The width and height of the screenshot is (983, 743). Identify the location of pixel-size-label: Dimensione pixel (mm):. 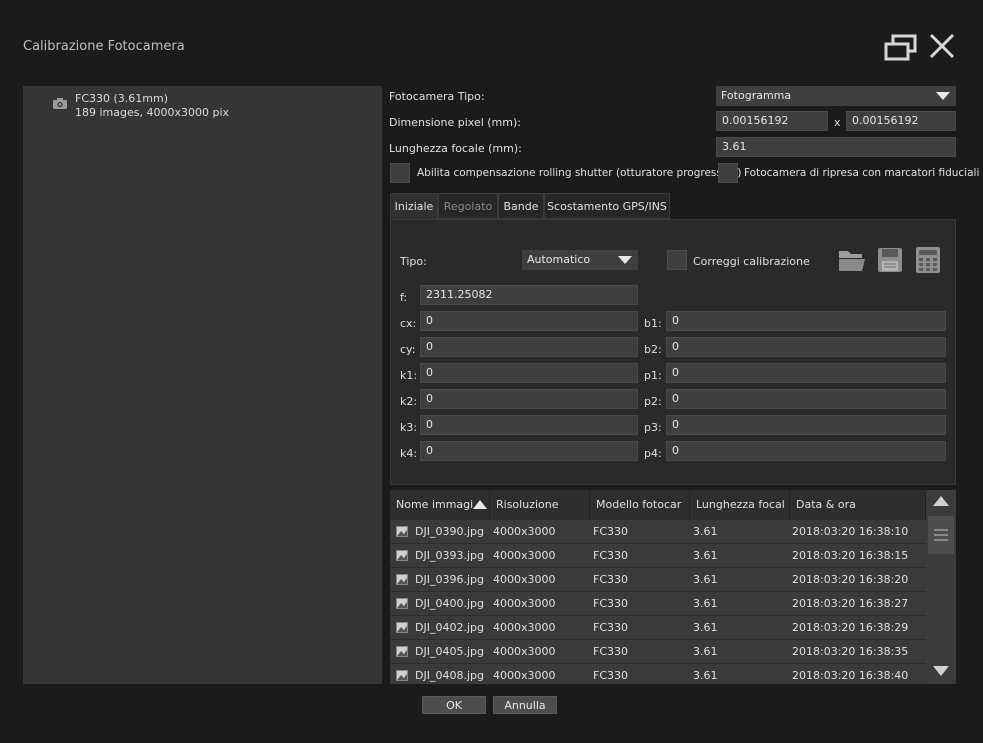
(455, 122).